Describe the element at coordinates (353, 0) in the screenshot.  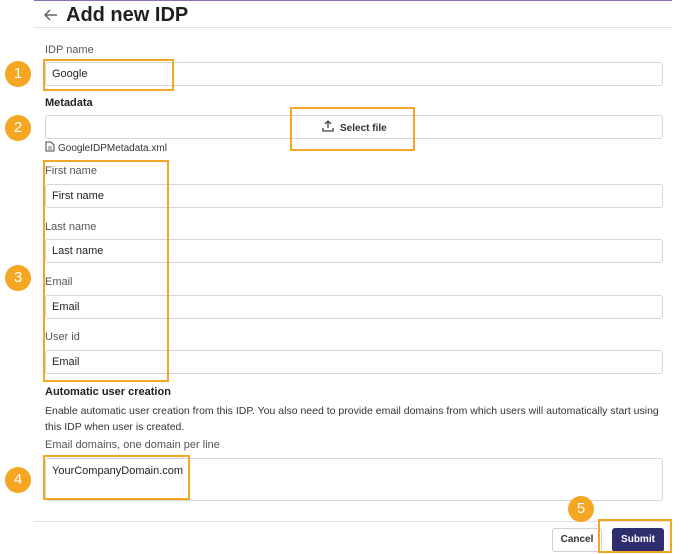
I see `top-divider` at that location.